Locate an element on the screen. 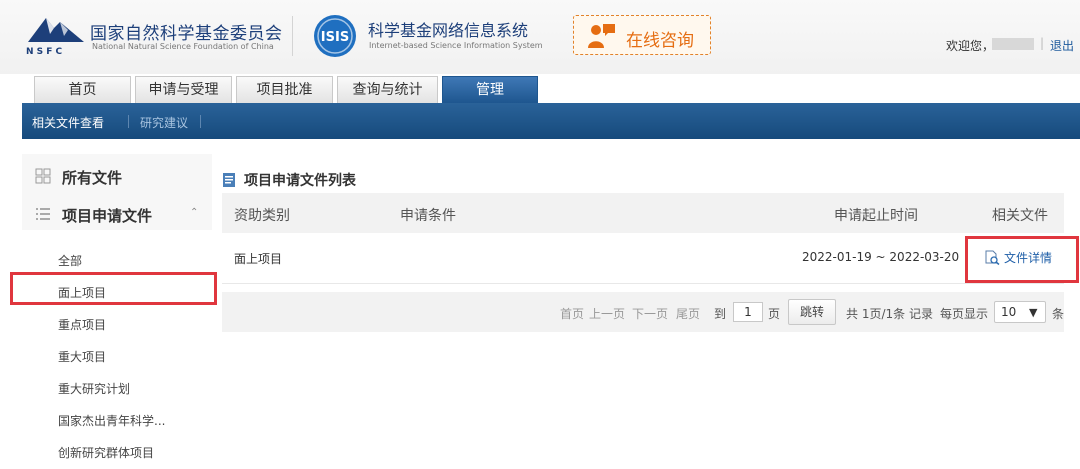  per-page-label: 每页显示 is located at coordinates (964, 314).